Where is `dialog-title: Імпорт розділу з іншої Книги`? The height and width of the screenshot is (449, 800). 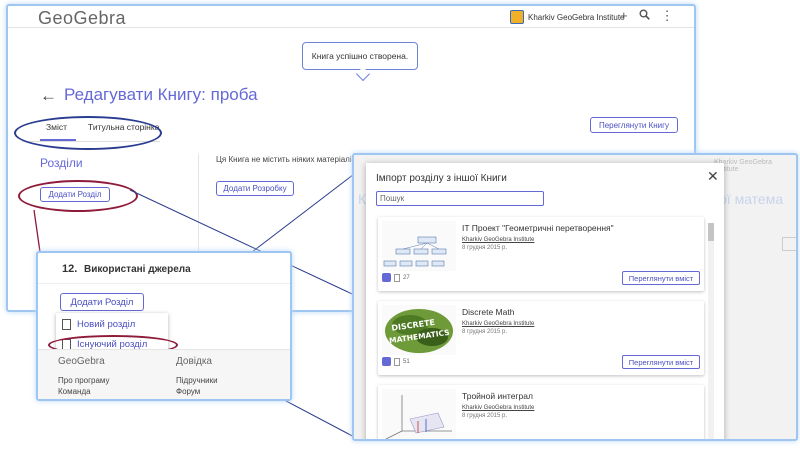 dialog-title: Імпорт розділу з іншої Книги is located at coordinates (441, 178).